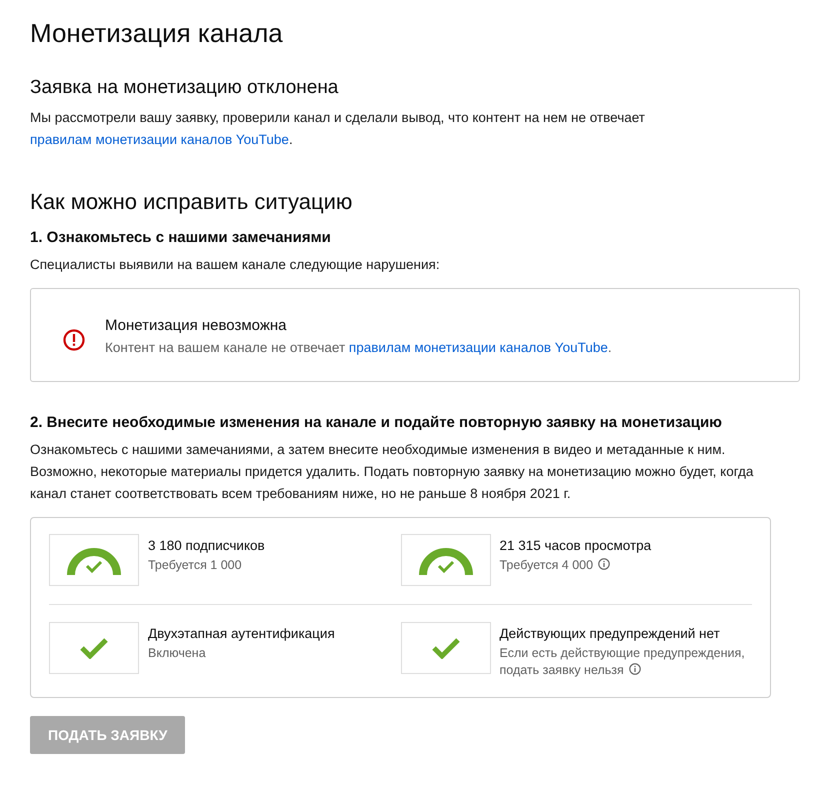 Image resolution: width=829 pixels, height=795 pixels. I want to click on requirement-title: Двухэтапная аутентификация, so click(241, 633).